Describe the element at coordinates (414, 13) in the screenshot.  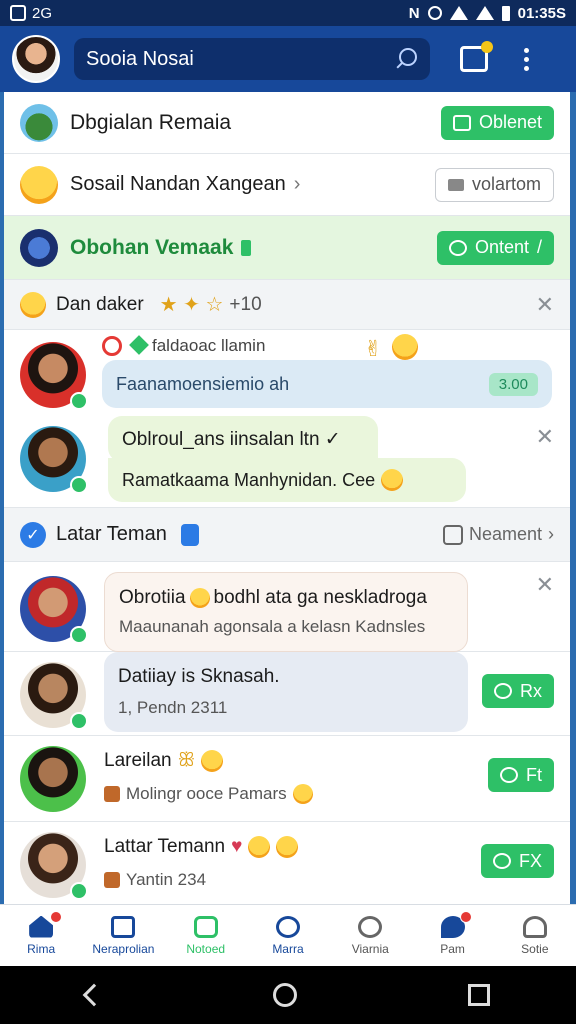
I see `nfc-icon: N` at that location.